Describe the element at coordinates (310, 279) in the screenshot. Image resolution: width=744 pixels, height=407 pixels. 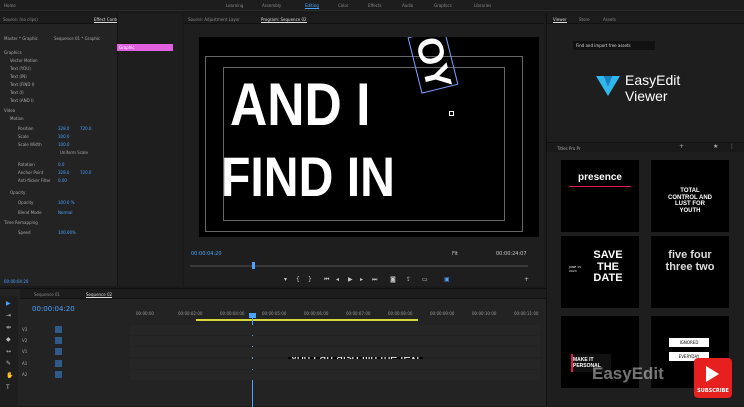
I see `mark-out-icon: }` at that location.